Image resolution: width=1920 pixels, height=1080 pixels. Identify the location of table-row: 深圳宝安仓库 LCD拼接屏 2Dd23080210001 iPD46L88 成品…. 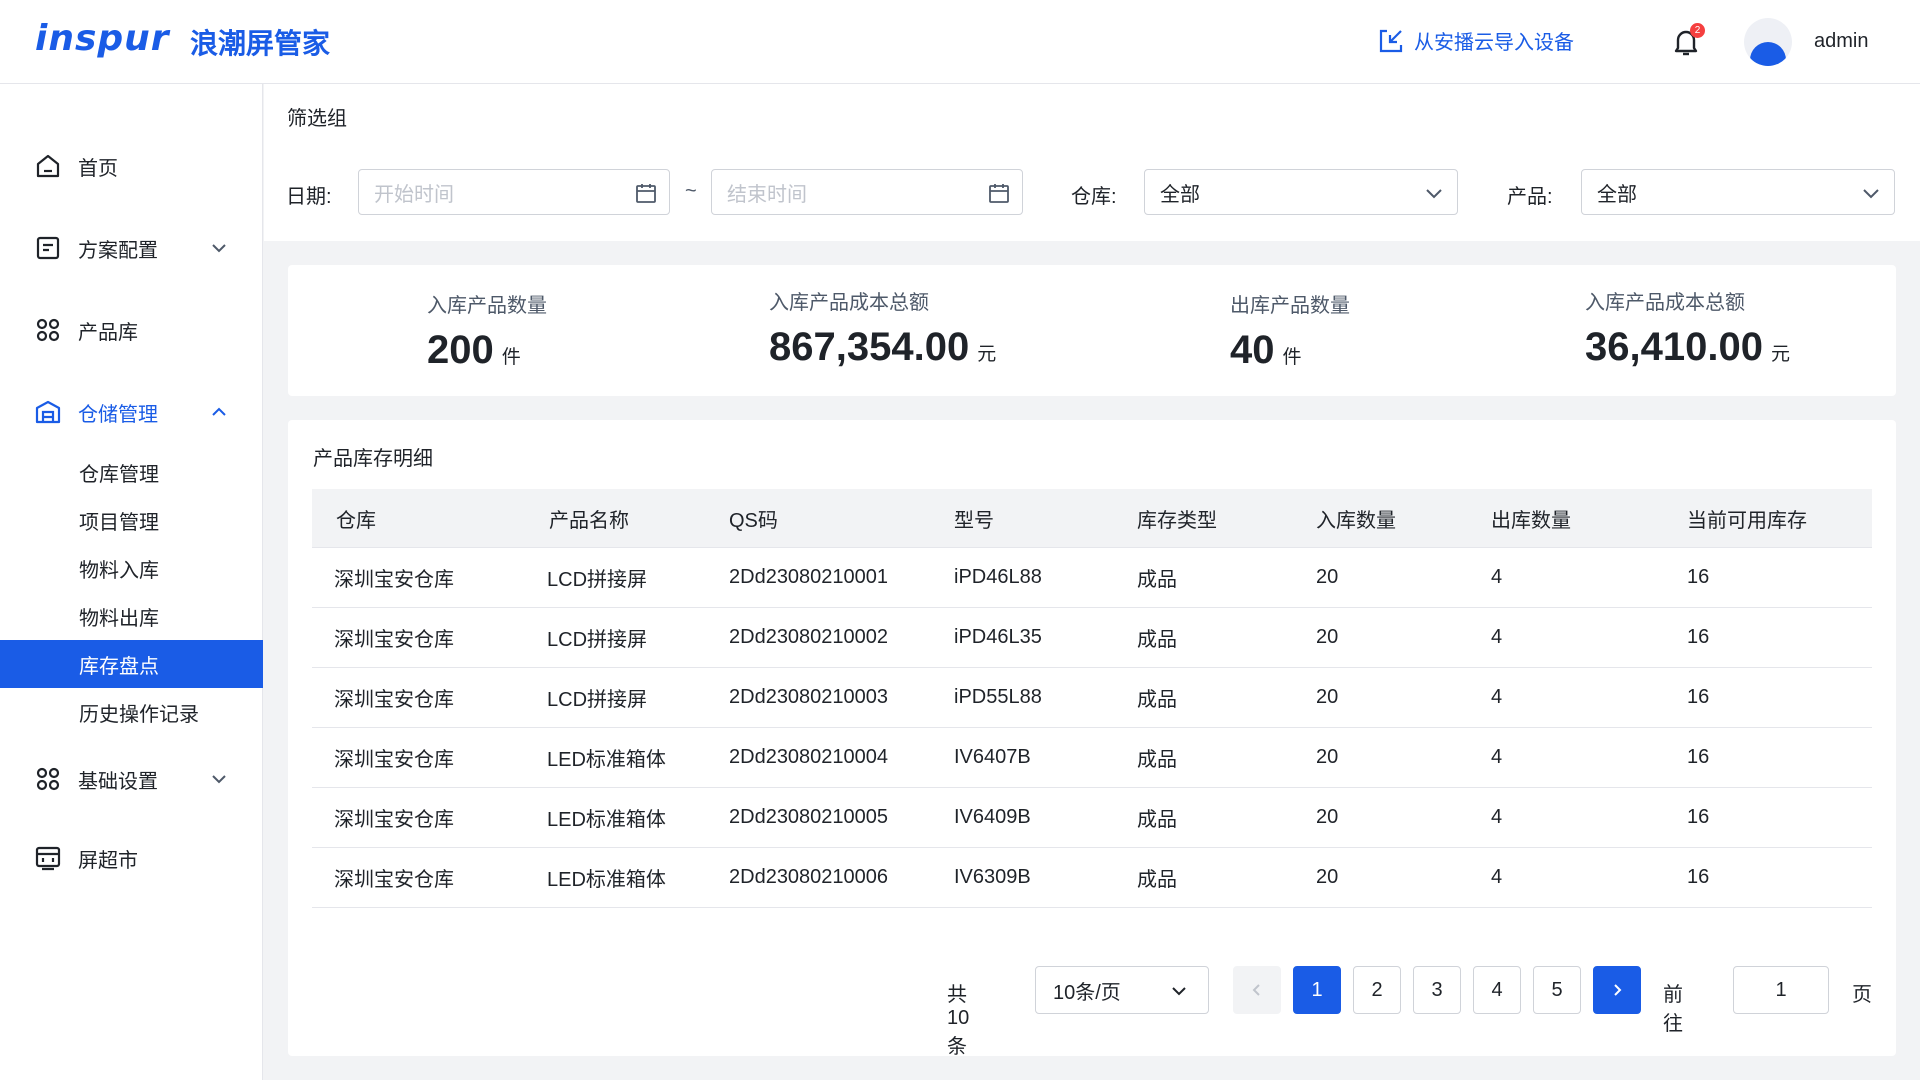
(1092, 578).